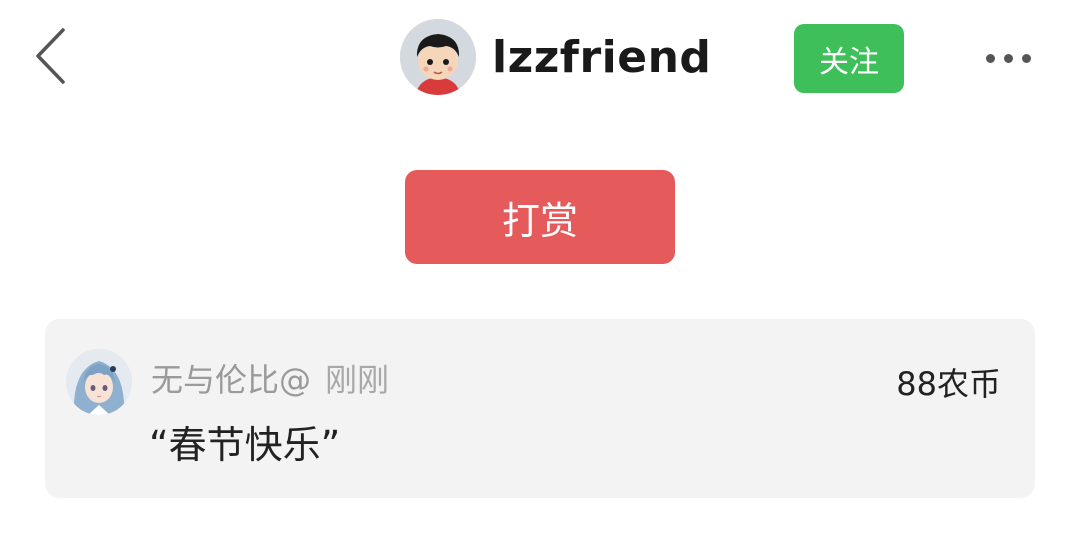 This screenshot has height=536, width=1070. I want to click on tip-message: “春节快乐”, so click(245, 445).